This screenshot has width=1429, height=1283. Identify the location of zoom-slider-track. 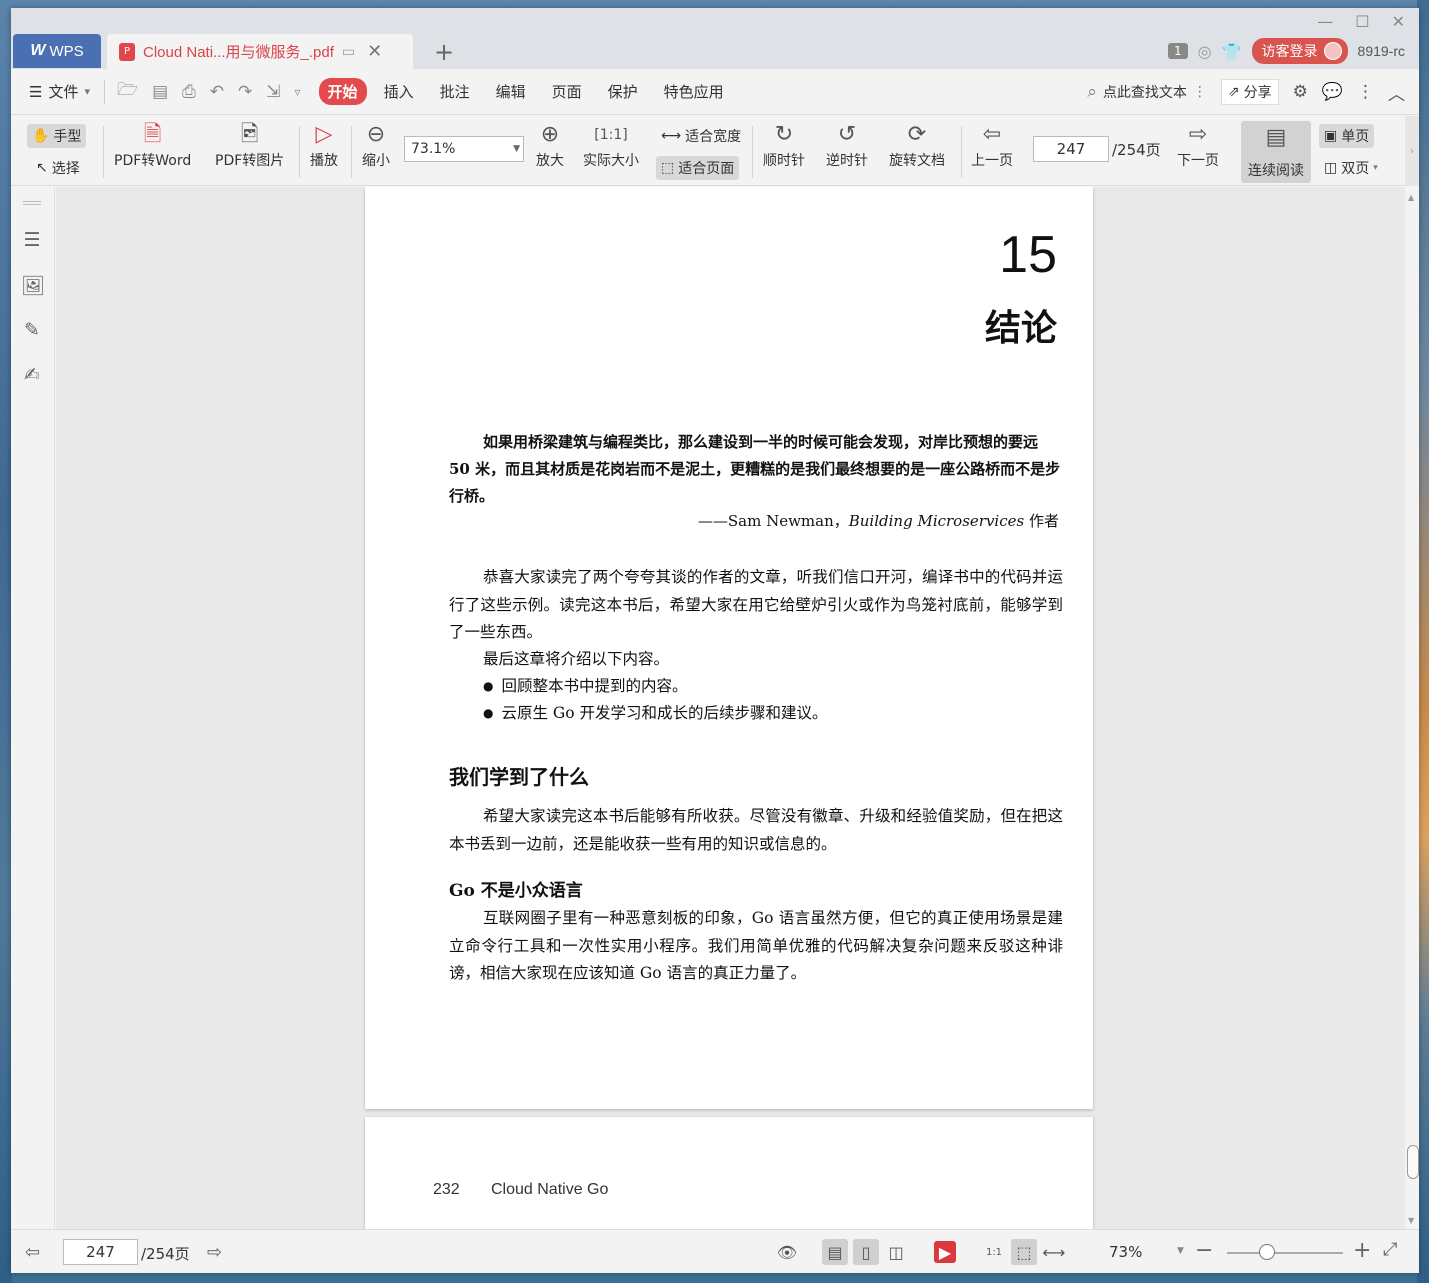
(1285, 1253).